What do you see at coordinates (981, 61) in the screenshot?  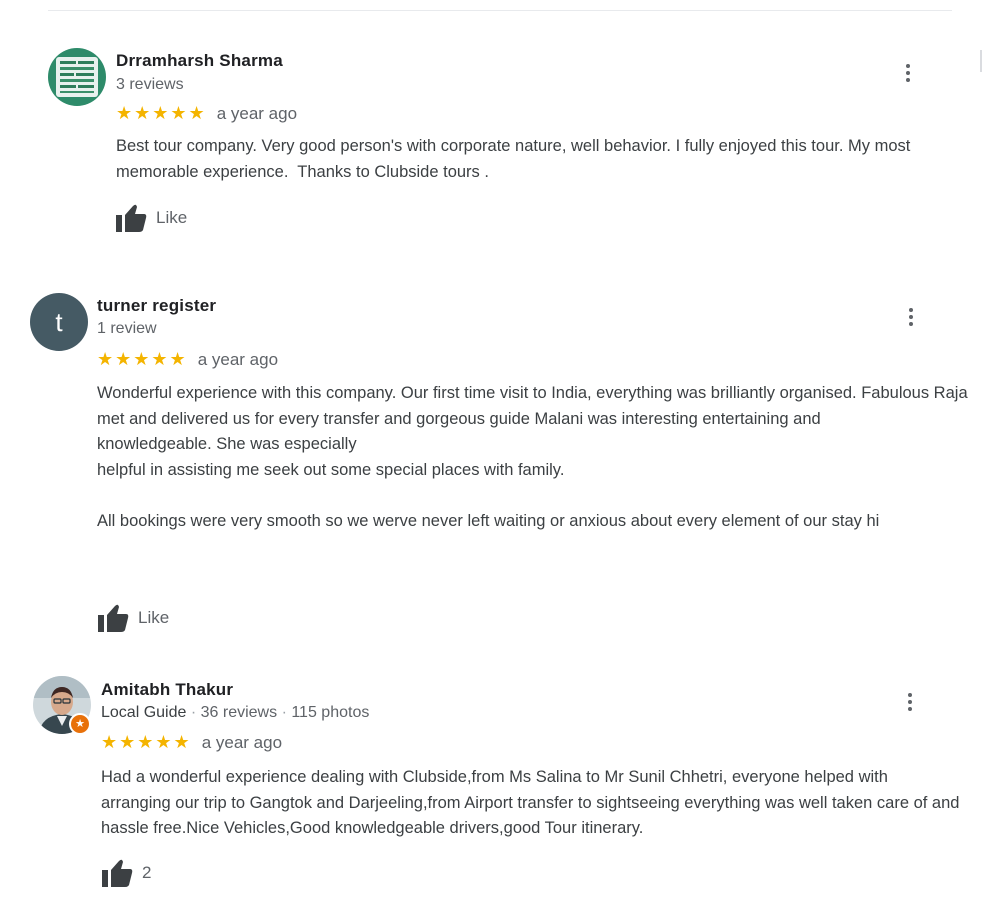 I see `scrollbar` at bounding box center [981, 61].